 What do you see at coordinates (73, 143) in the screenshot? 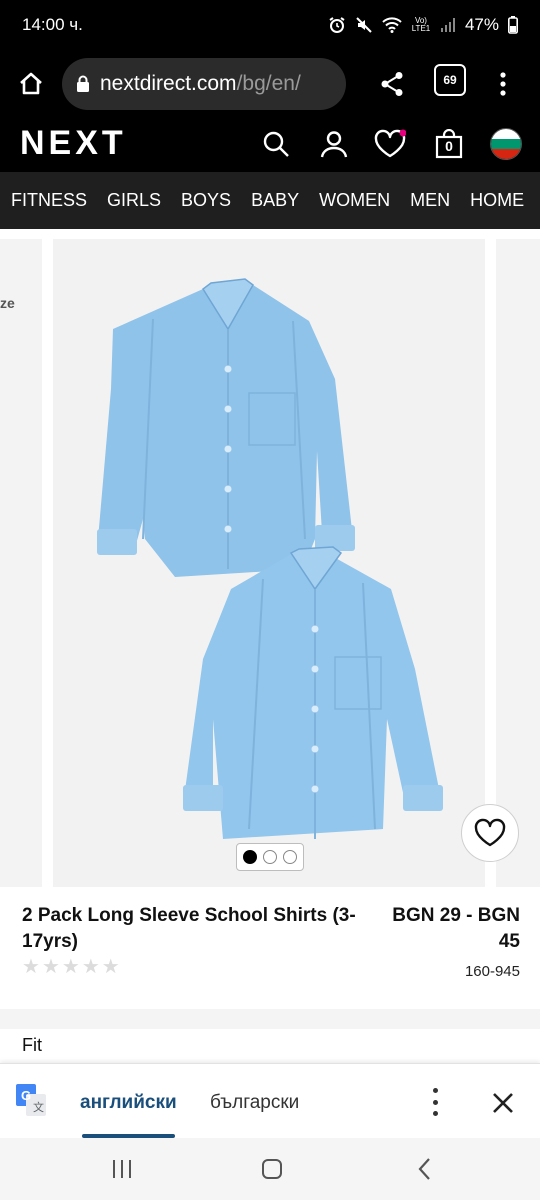
I see `next-logo: NEXT` at bounding box center [73, 143].